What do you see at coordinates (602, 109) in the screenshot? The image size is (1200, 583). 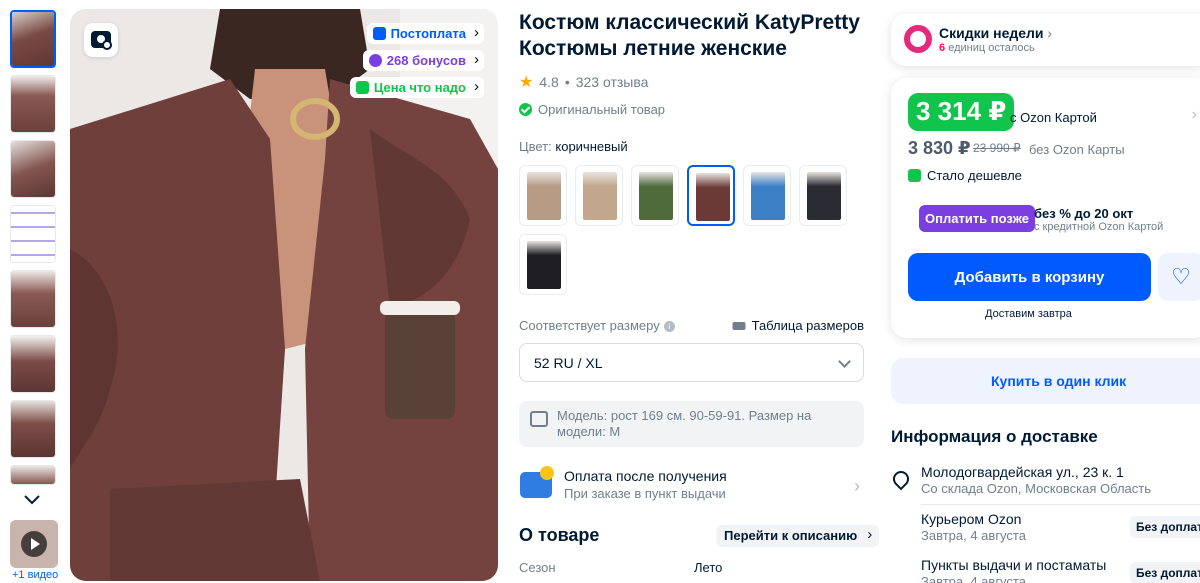 I see `original-label: Оригинальный товар` at bounding box center [602, 109].